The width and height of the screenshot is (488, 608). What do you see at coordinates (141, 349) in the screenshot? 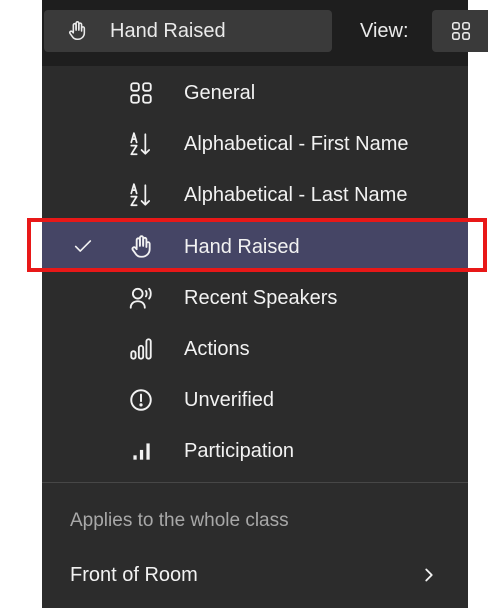
I see `actions-icon` at bounding box center [141, 349].